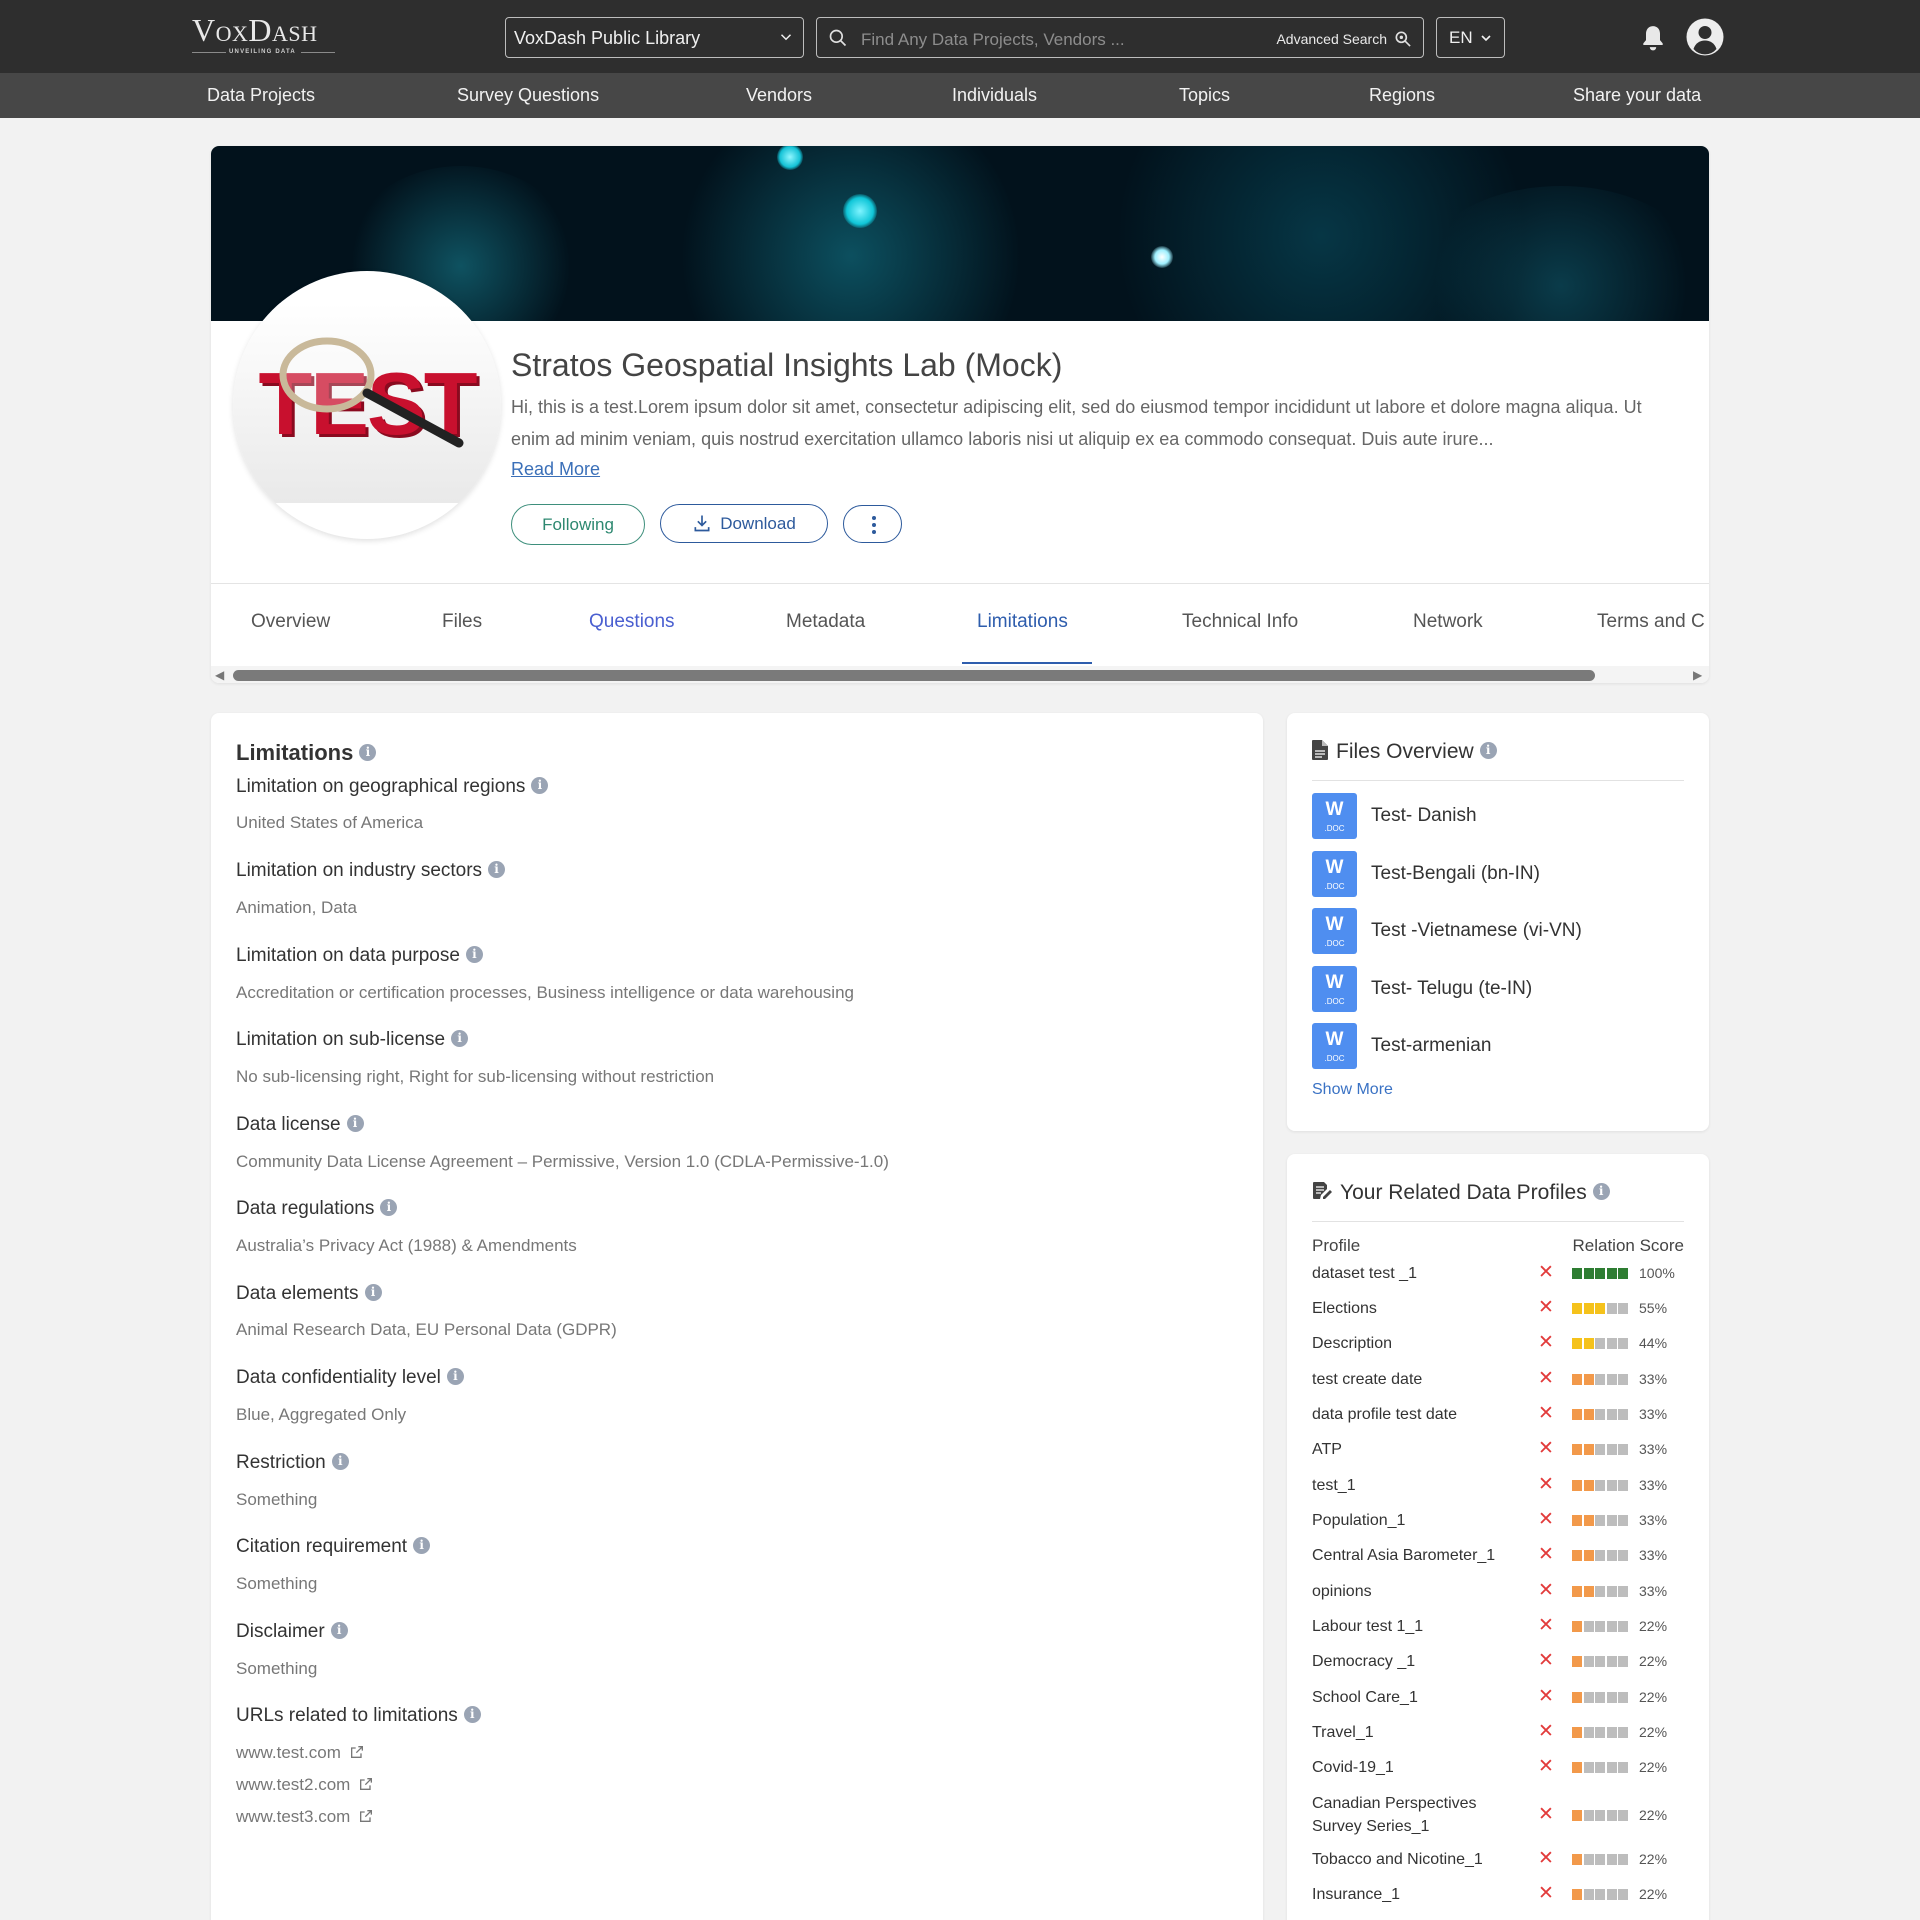 The height and width of the screenshot is (1920, 1920). Describe the element at coordinates (1414, 1815) in the screenshot. I see `related-profile-name: Canadian Perspectives Survey Series_1` at that location.